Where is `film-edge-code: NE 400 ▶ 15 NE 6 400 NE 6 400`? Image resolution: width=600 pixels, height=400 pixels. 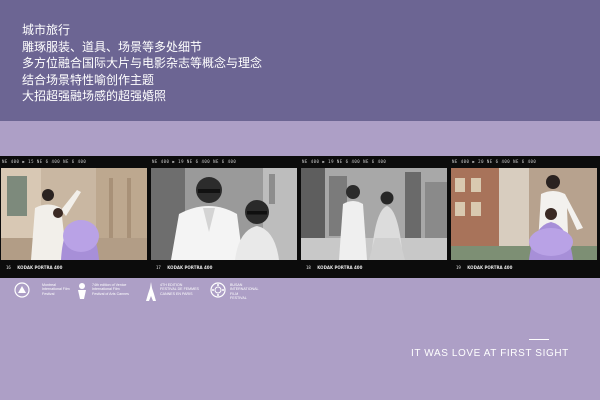 film-edge-code: NE 400 ▶ 15 NE 6 400 NE 6 400 is located at coordinates (44, 161).